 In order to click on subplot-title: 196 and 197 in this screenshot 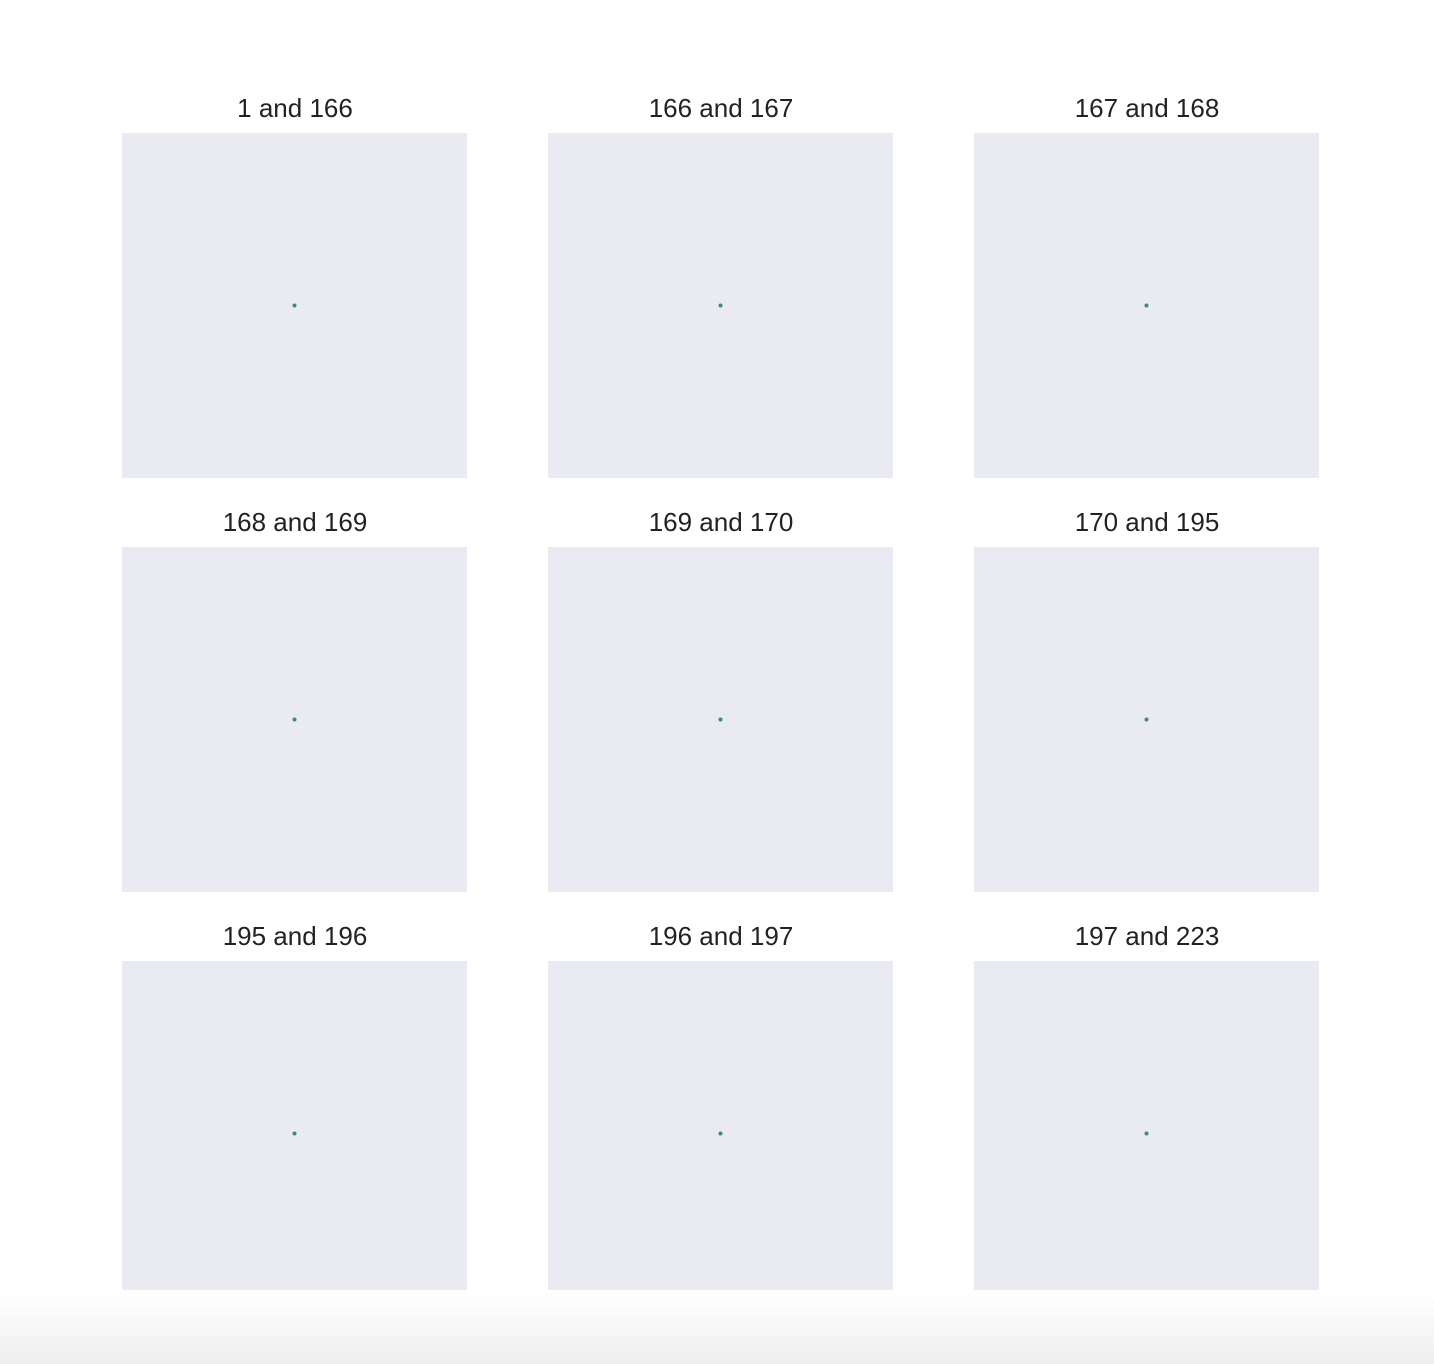, I will do `click(721, 936)`.